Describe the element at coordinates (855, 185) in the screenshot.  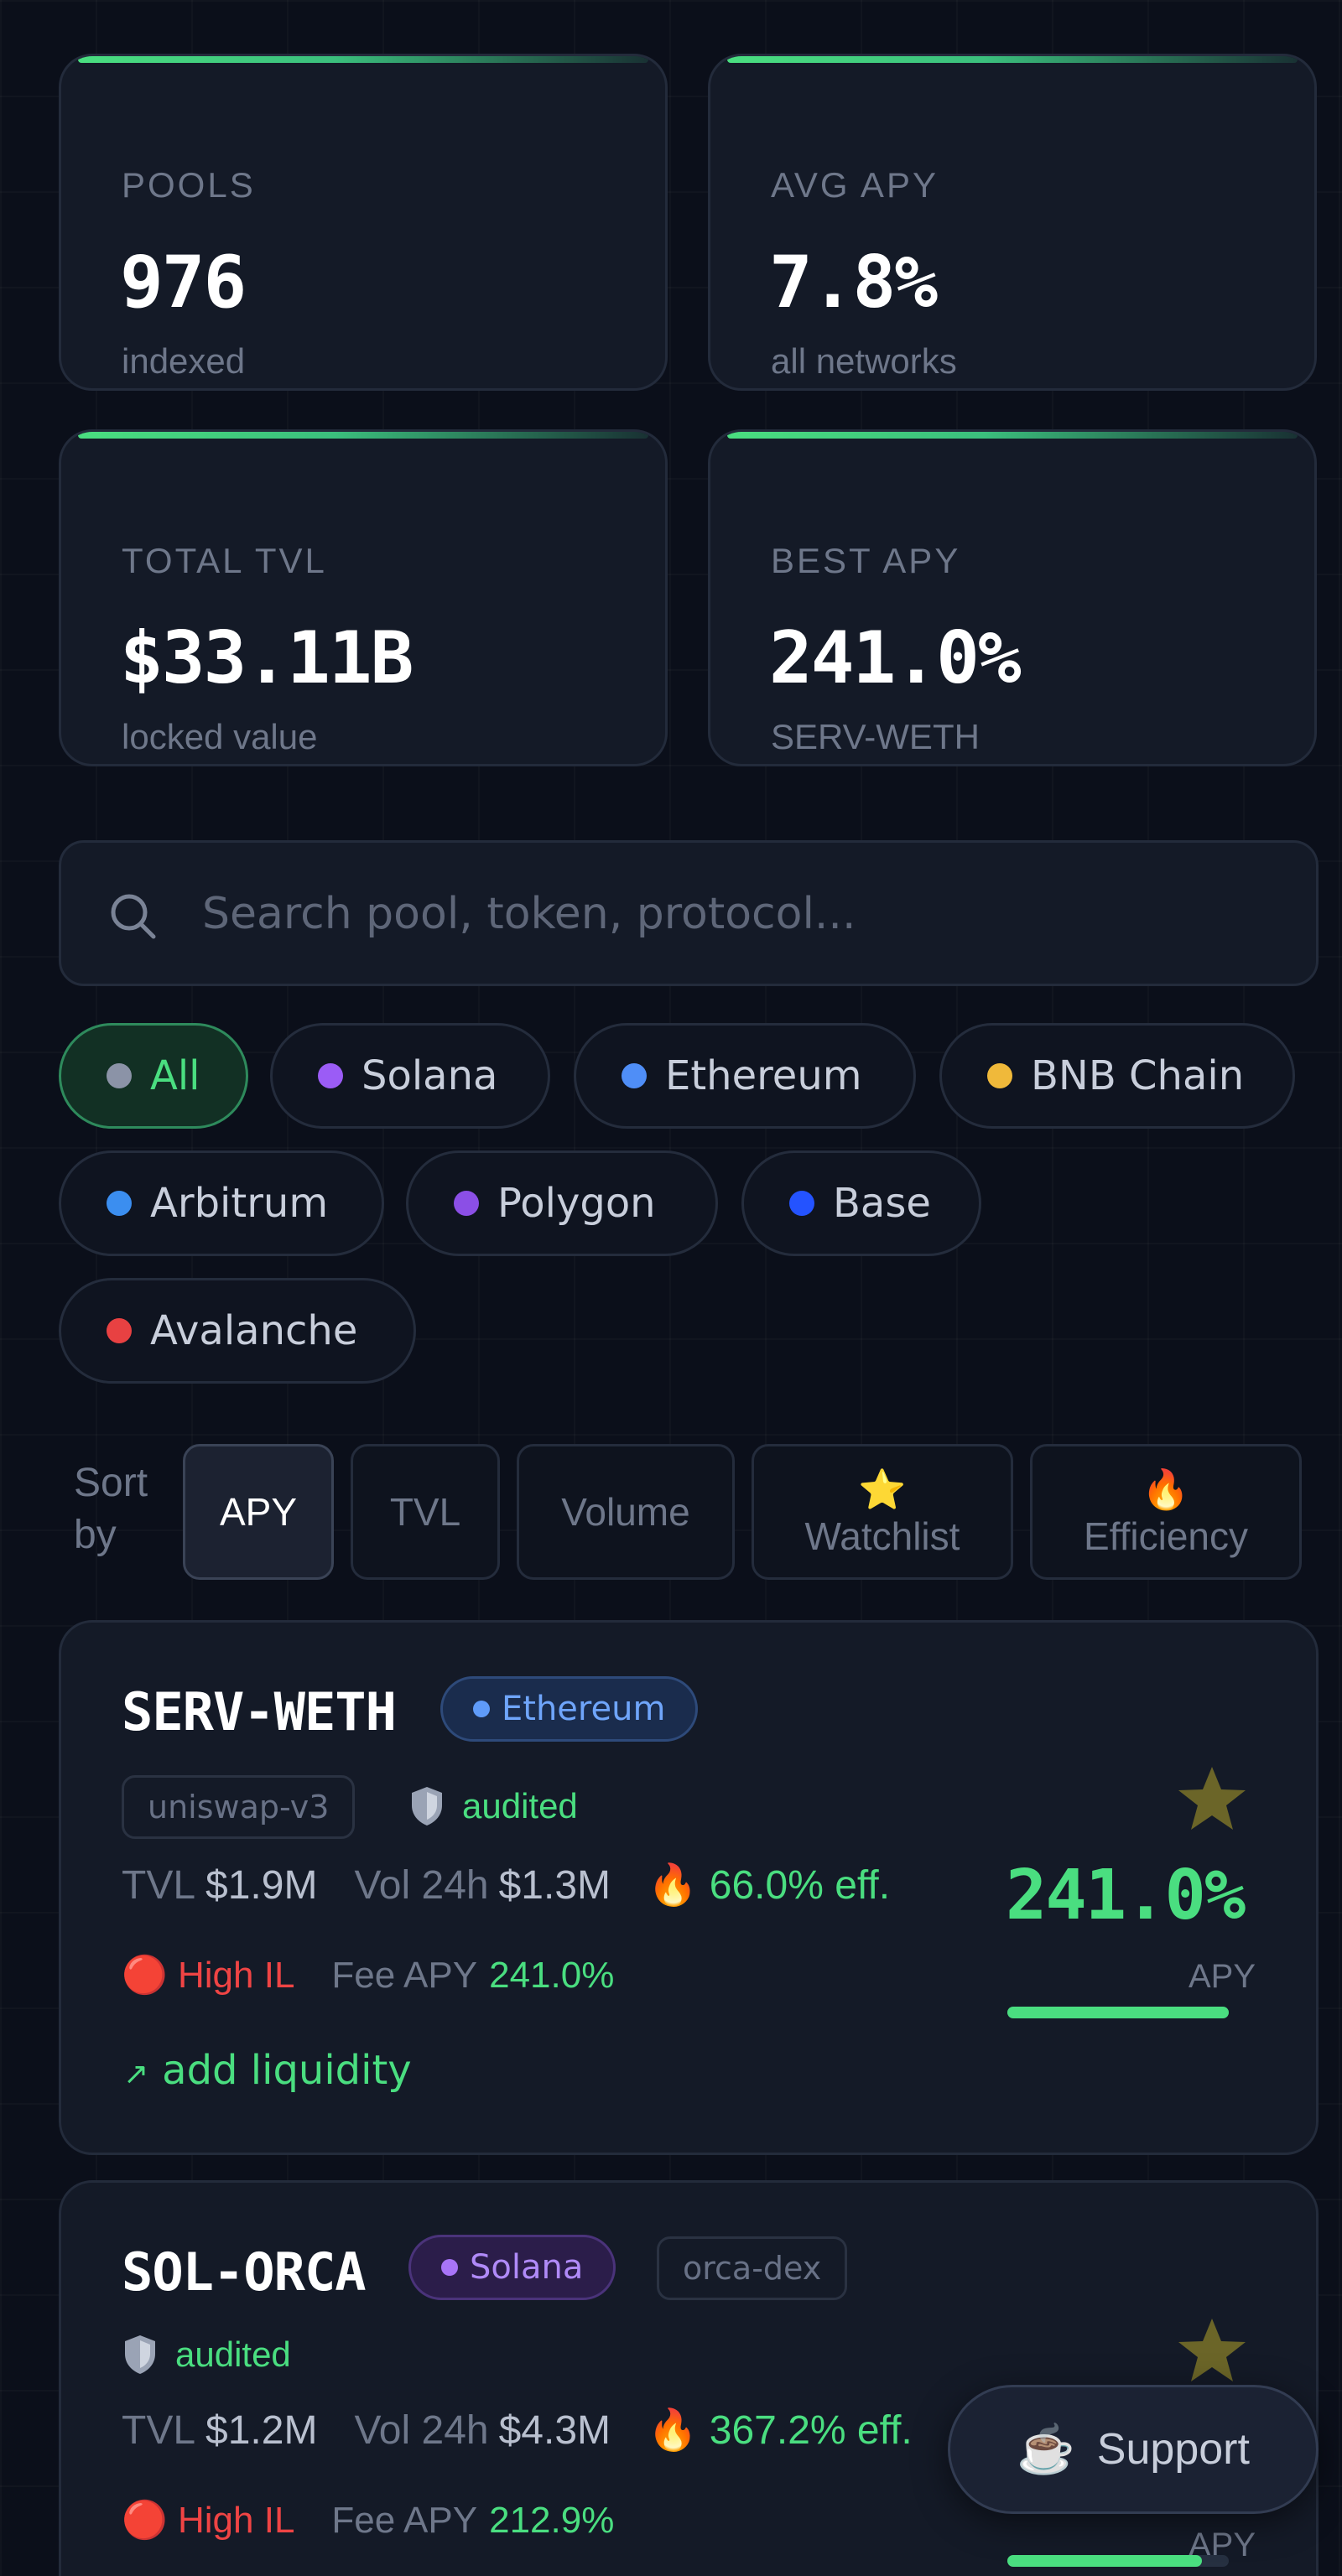
I see `stat-label: AVG APY` at that location.